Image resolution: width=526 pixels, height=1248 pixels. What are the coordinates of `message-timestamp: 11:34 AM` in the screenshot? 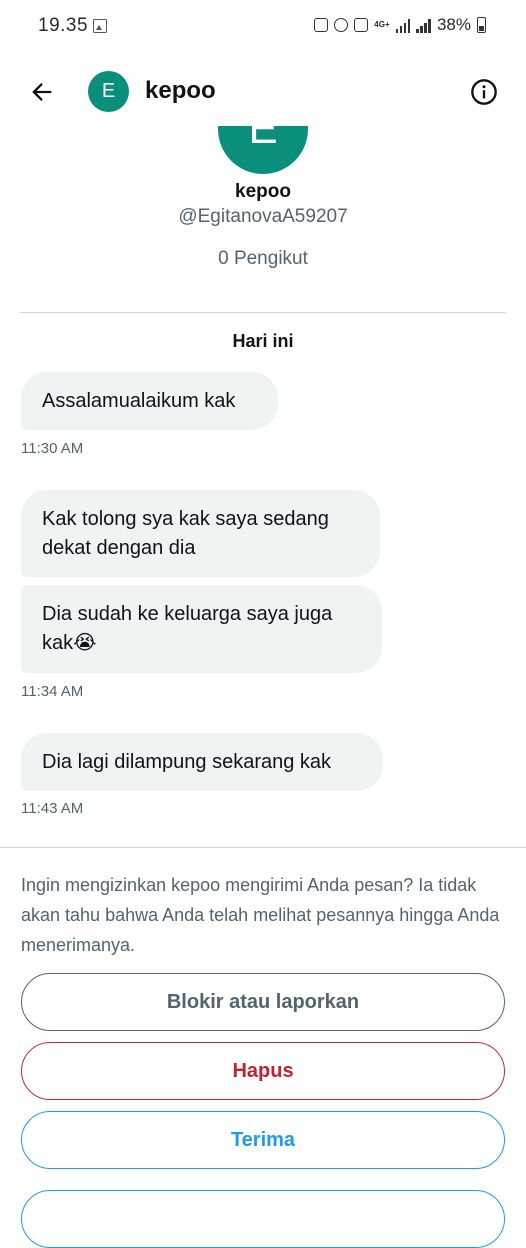 It's located at (52, 691).